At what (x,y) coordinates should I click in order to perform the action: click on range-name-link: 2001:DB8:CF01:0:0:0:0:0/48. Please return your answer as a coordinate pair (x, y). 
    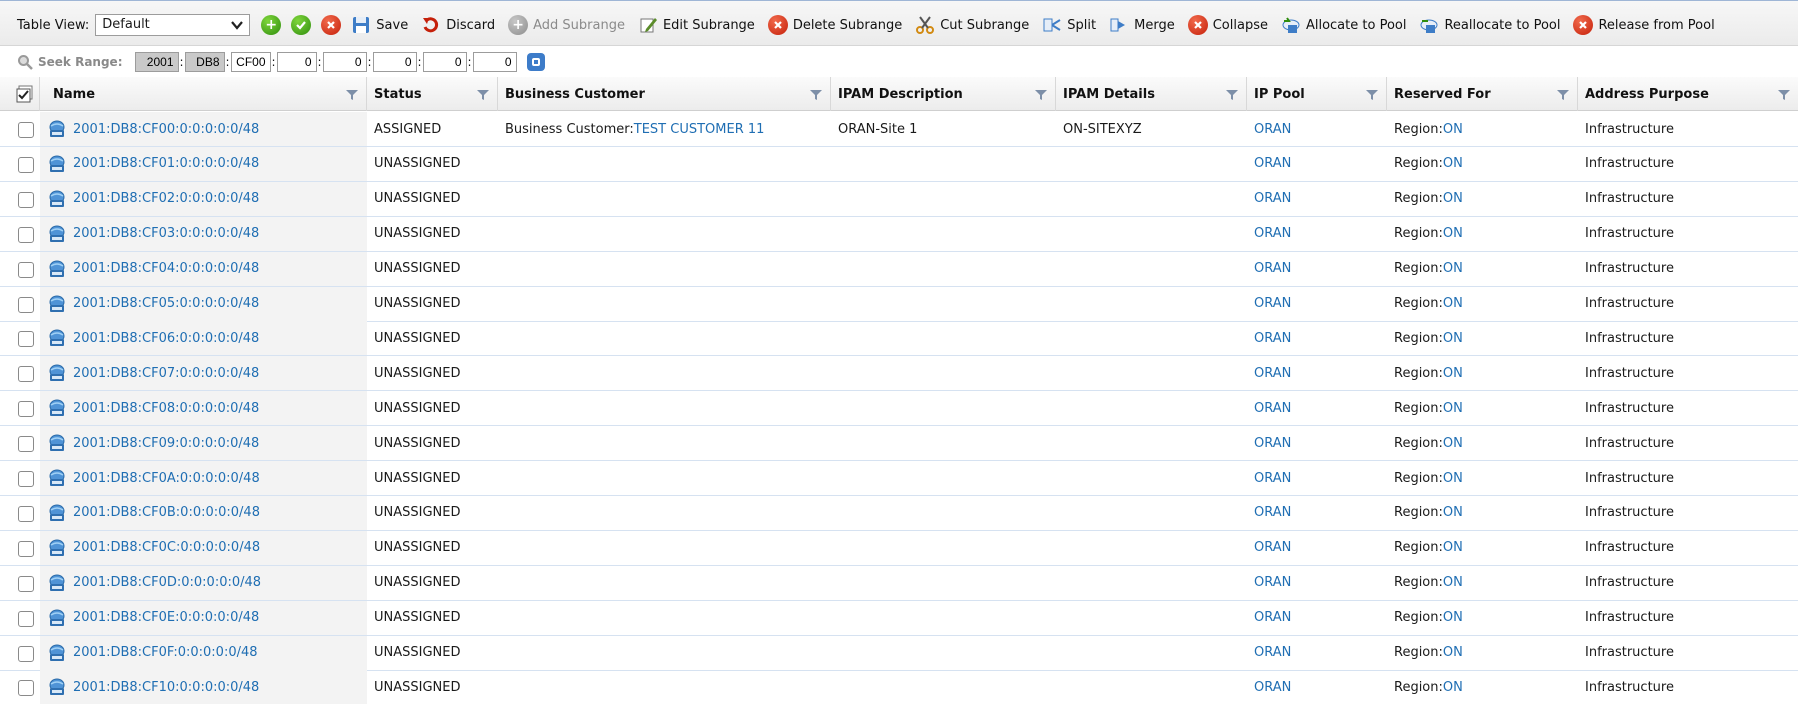
    Looking at the image, I should click on (166, 163).